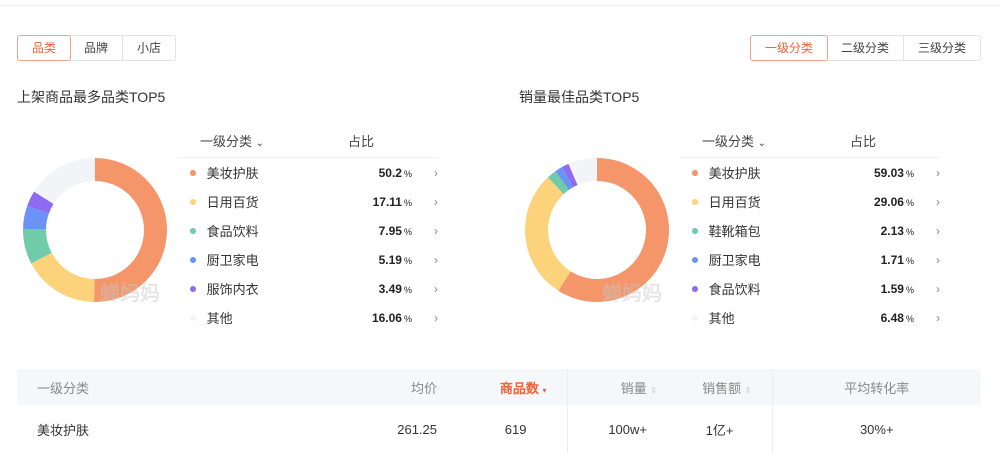 The height and width of the screenshot is (453, 1000). Describe the element at coordinates (395, 172) in the screenshot. I see `legend-value: 50.2%` at that location.